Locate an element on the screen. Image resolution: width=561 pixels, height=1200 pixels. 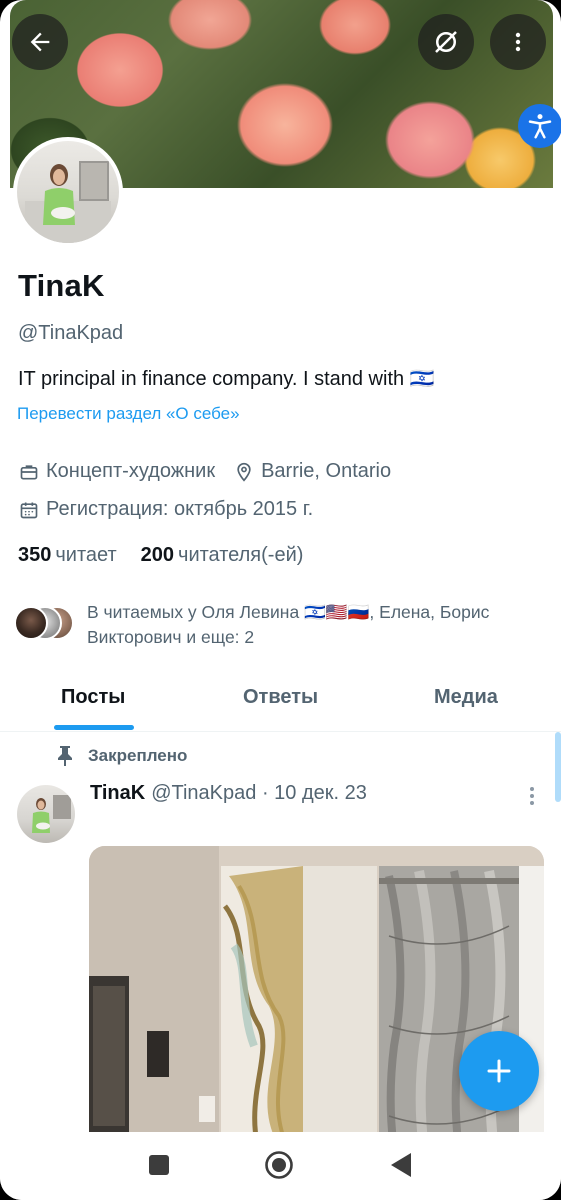
post-header: TinaK @TinaKpad · 10 дек. 23 is located at coordinates (228, 793).